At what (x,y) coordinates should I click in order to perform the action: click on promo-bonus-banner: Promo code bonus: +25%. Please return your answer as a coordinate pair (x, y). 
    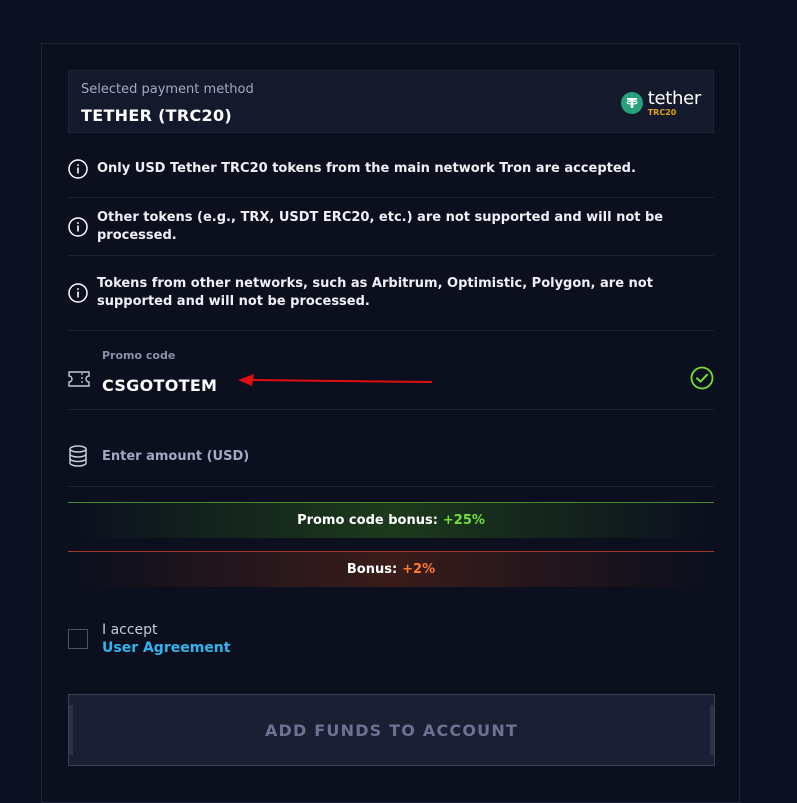
    Looking at the image, I should click on (391, 520).